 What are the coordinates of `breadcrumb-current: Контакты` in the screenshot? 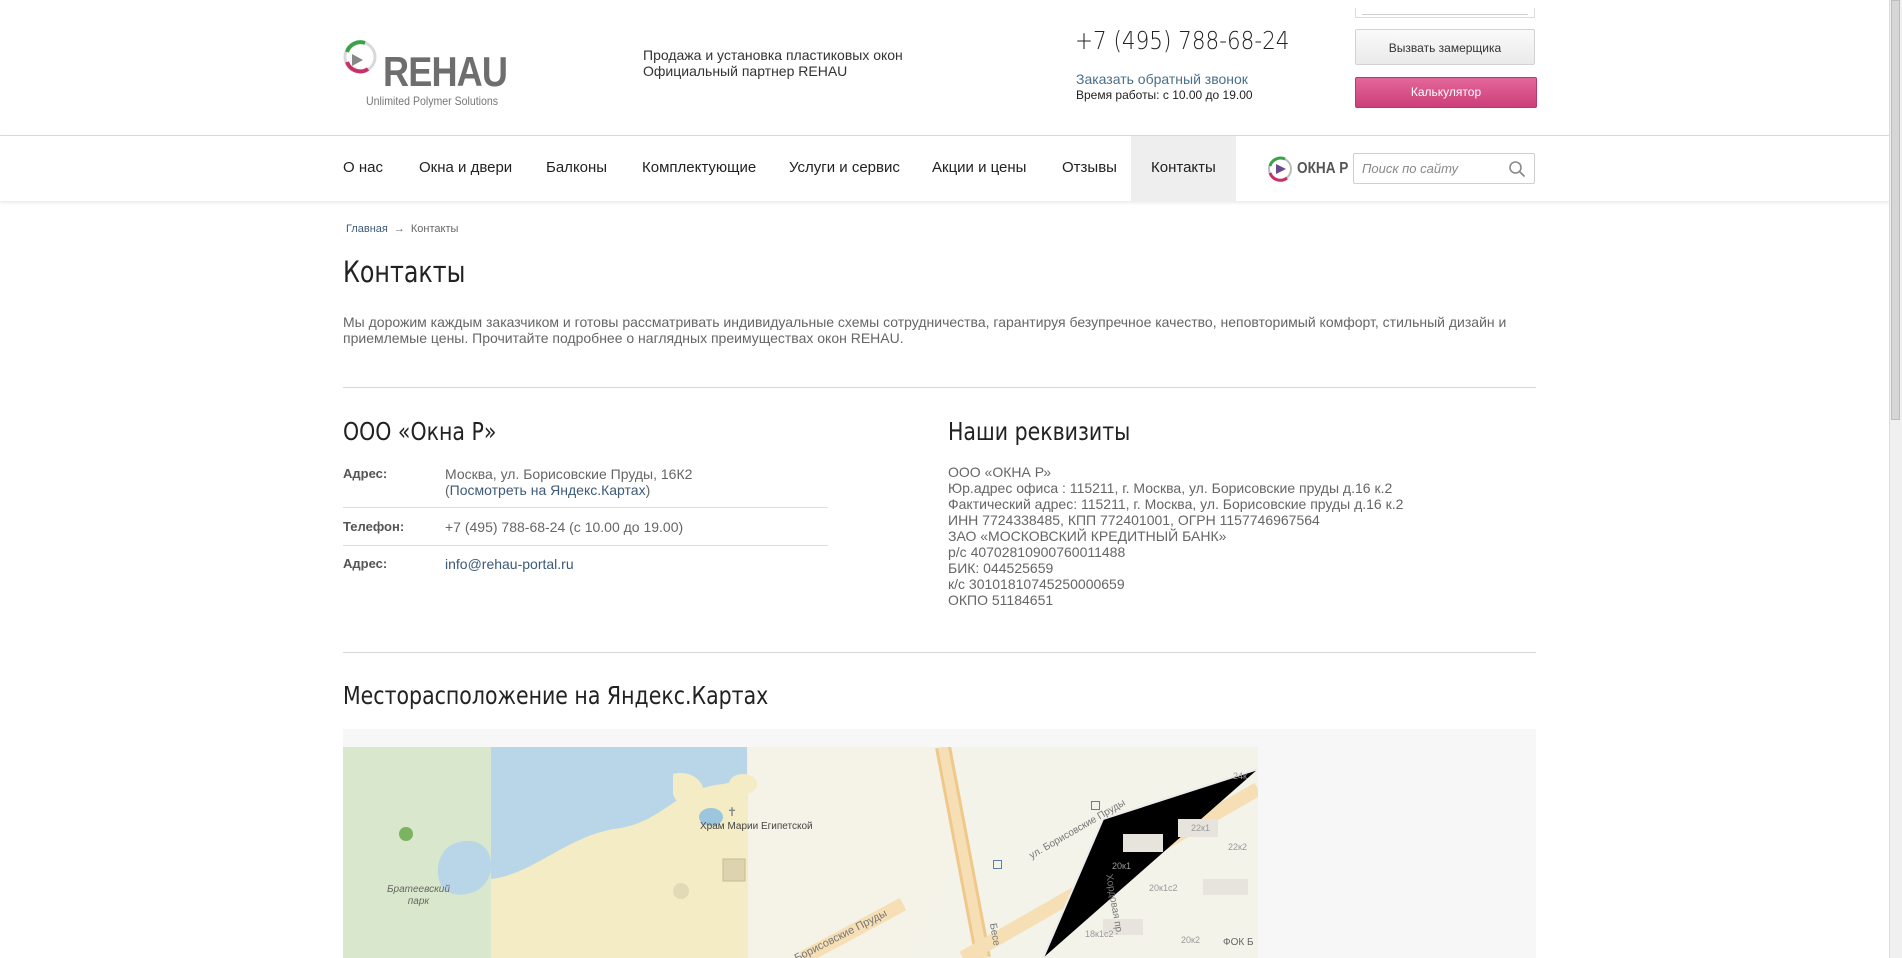 It's located at (434, 229).